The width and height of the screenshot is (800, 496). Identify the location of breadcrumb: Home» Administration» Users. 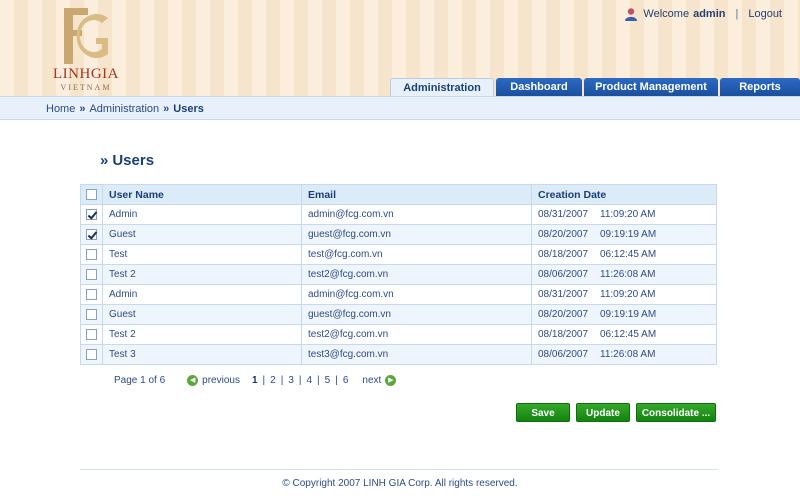
(400, 108).